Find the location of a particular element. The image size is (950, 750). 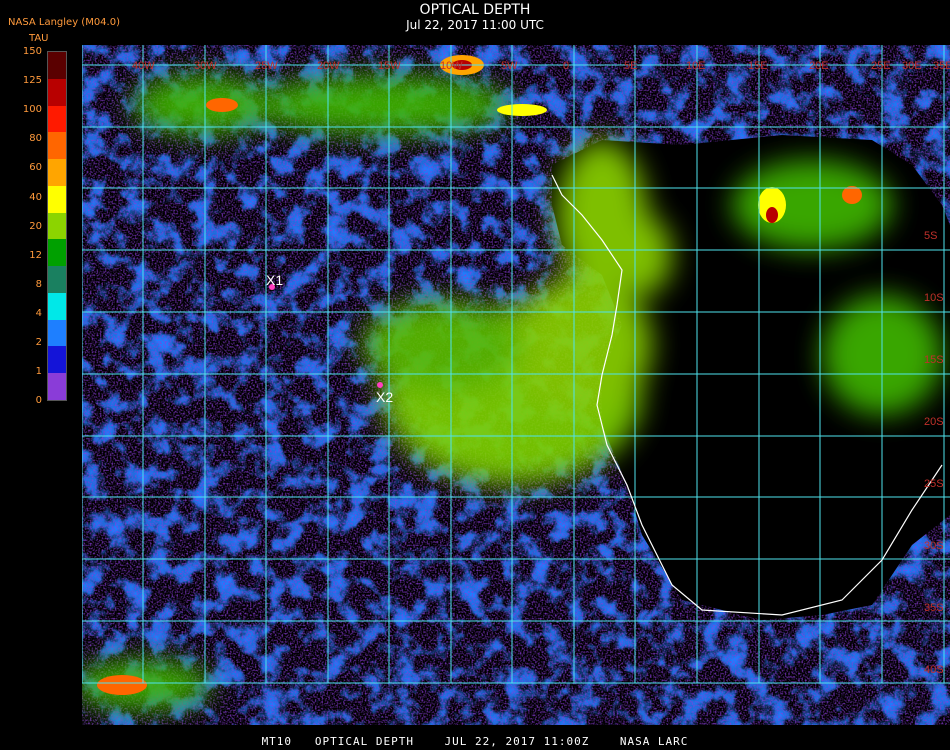

marker-x1-label: X1 is located at coordinates (274, 280).